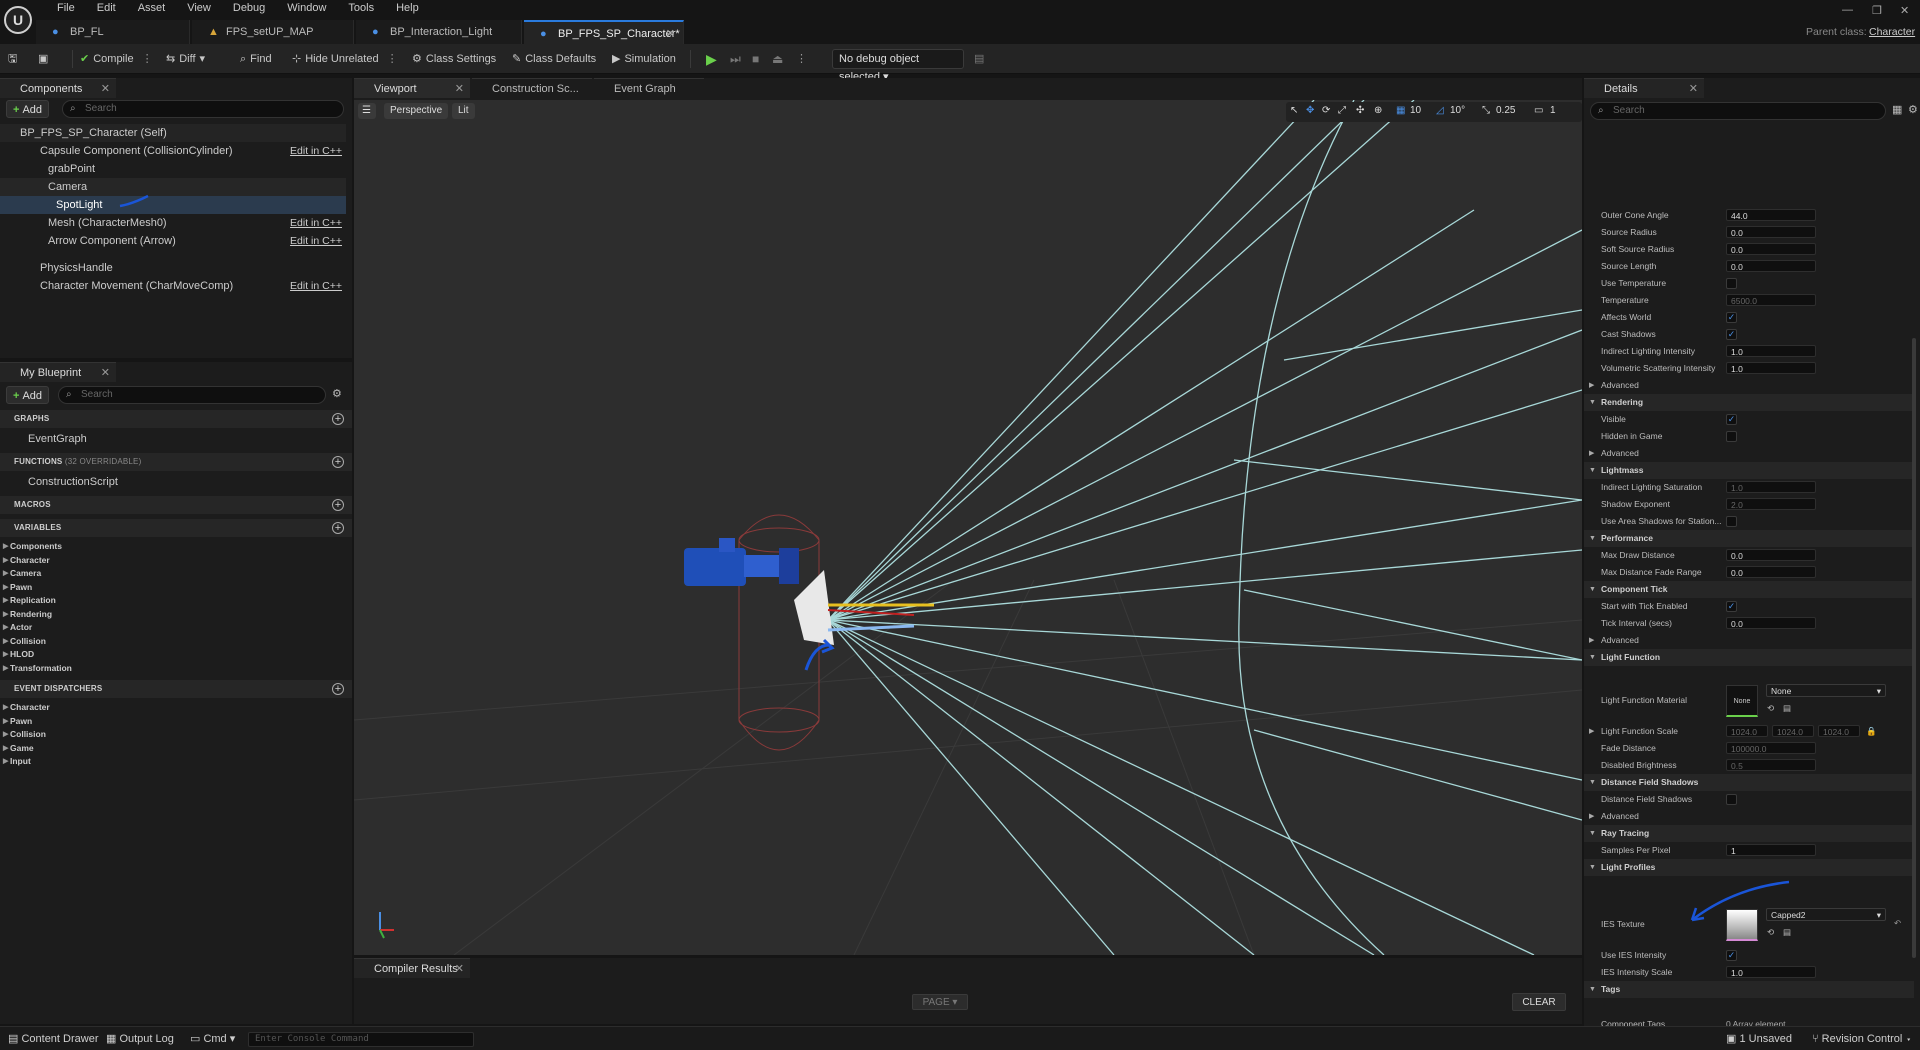 The width and height of the screenshot is (1920, 1050). What do you see at coordinates (170, 628) in the screenshot?
I see `category-row: ▶ Actor` at bounding box center [170, 628].